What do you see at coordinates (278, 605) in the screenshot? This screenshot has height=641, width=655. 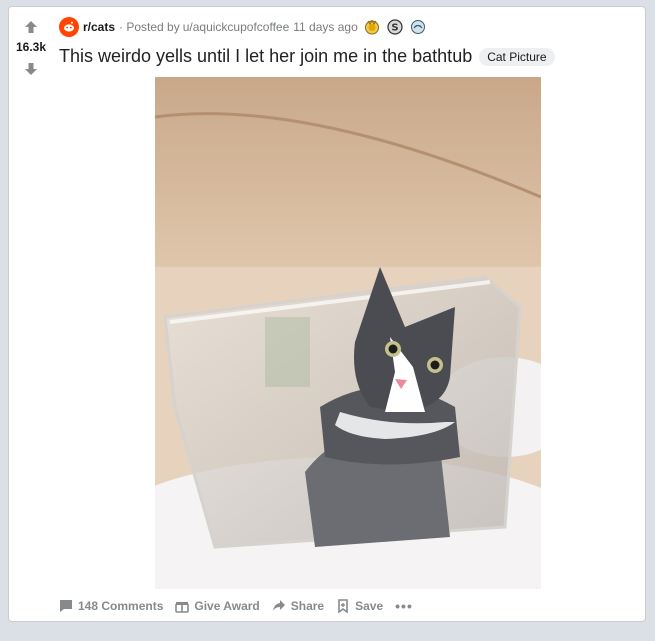 I see `share-icon` at bounding box center [278, 605].